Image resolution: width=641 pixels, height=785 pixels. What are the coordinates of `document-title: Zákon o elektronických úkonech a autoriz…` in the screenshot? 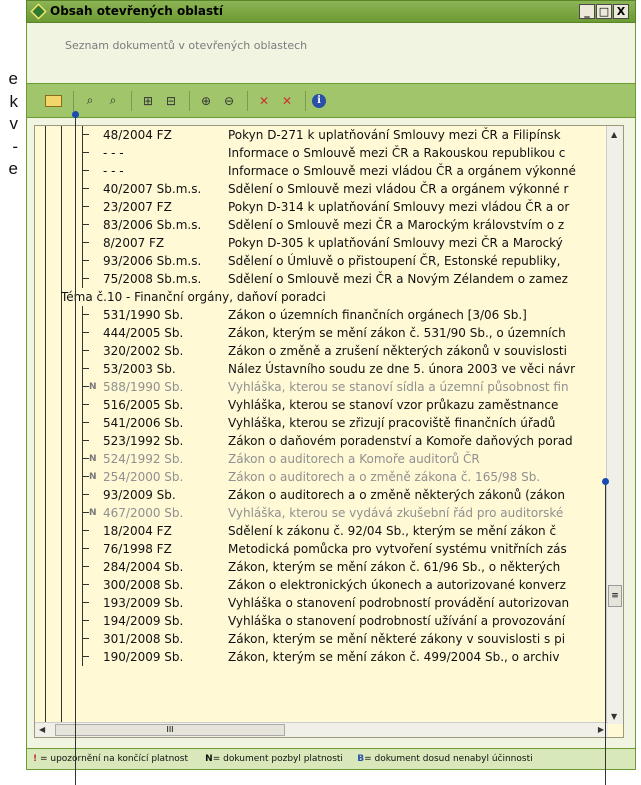 It's located at (397, 585).